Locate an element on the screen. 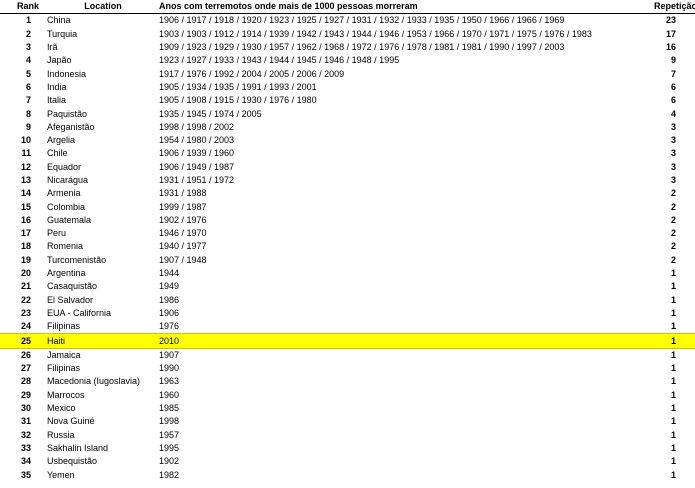 This screenshot has width=695, height=488. rank-cell: 30 is located at coordinates (23, 408).